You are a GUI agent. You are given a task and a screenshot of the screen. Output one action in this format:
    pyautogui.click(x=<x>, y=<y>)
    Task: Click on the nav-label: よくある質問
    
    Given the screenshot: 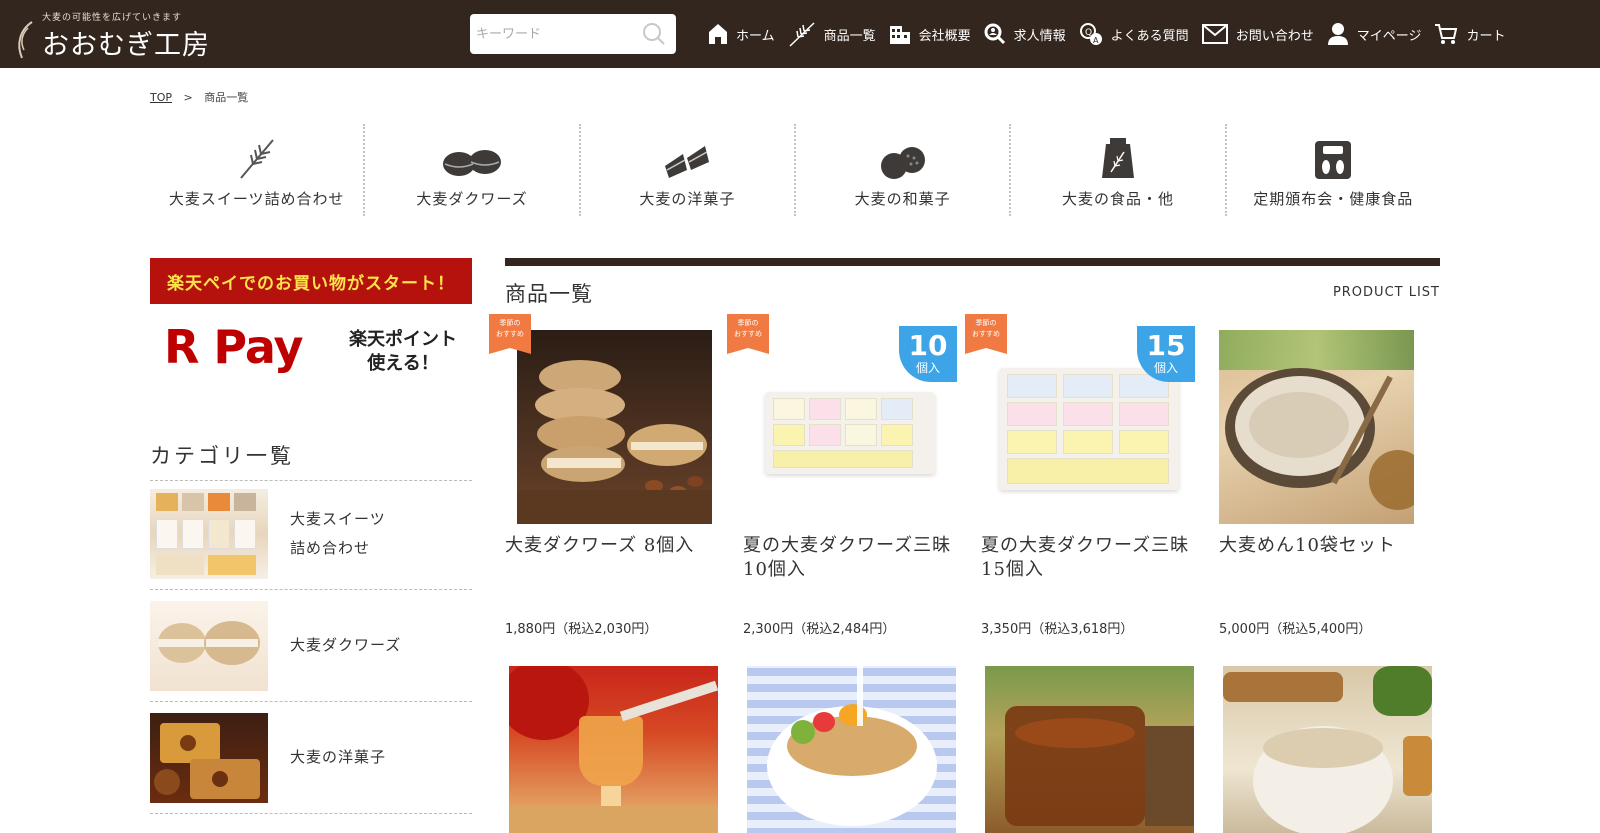 What is the action you would take?
    pyautogui.click(x=1149, y=36)
    